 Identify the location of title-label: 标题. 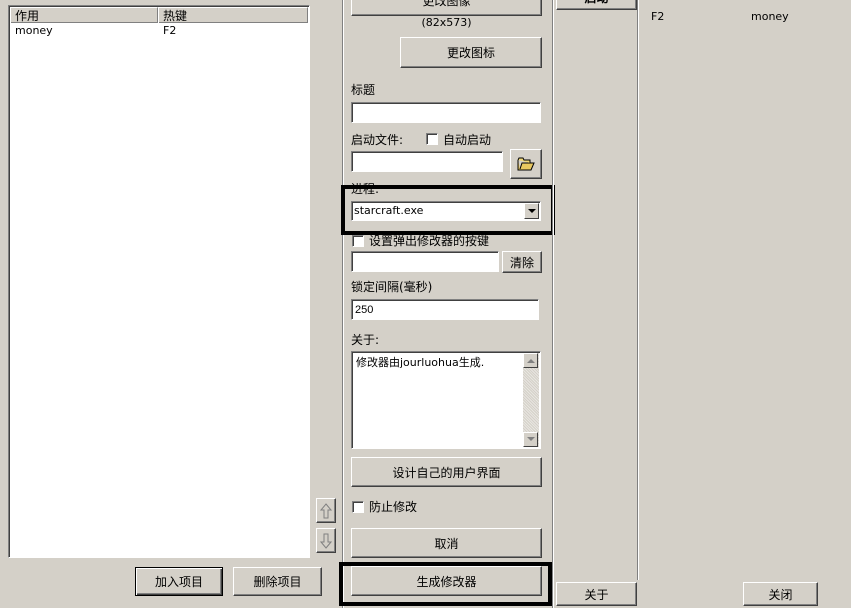
(363, 90).